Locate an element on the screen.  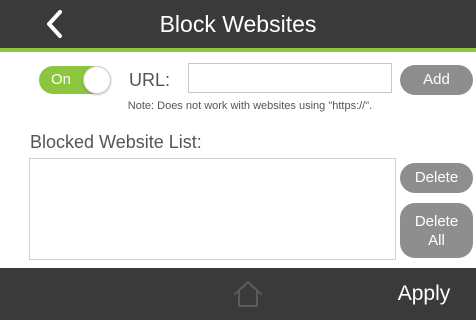
delete-all-label-line1: Delete is located at coordinates (436, 221).